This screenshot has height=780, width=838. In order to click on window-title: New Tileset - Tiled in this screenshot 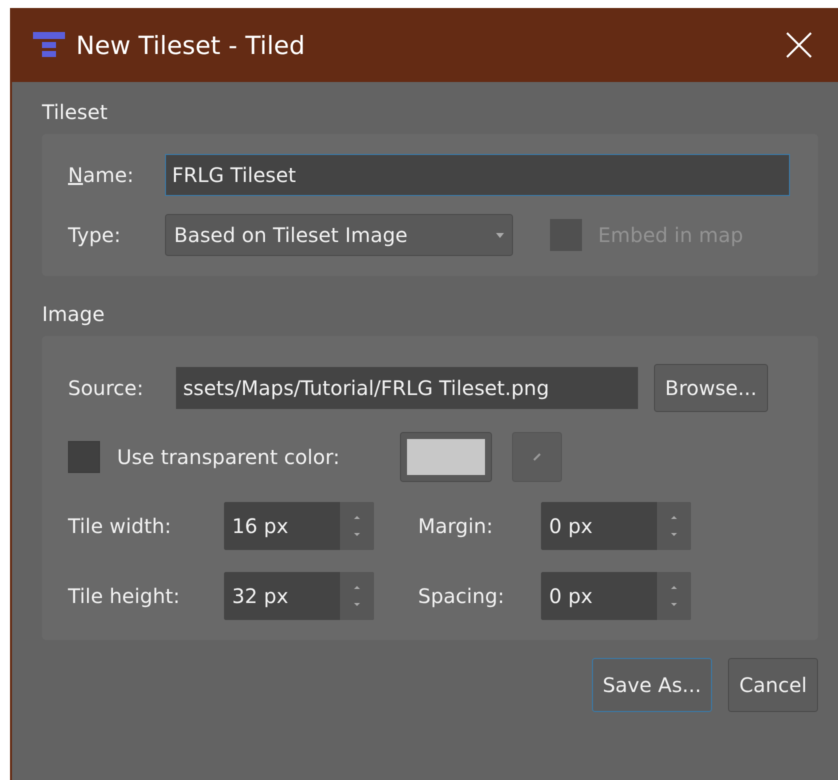, I will do `click(191, 45)`.